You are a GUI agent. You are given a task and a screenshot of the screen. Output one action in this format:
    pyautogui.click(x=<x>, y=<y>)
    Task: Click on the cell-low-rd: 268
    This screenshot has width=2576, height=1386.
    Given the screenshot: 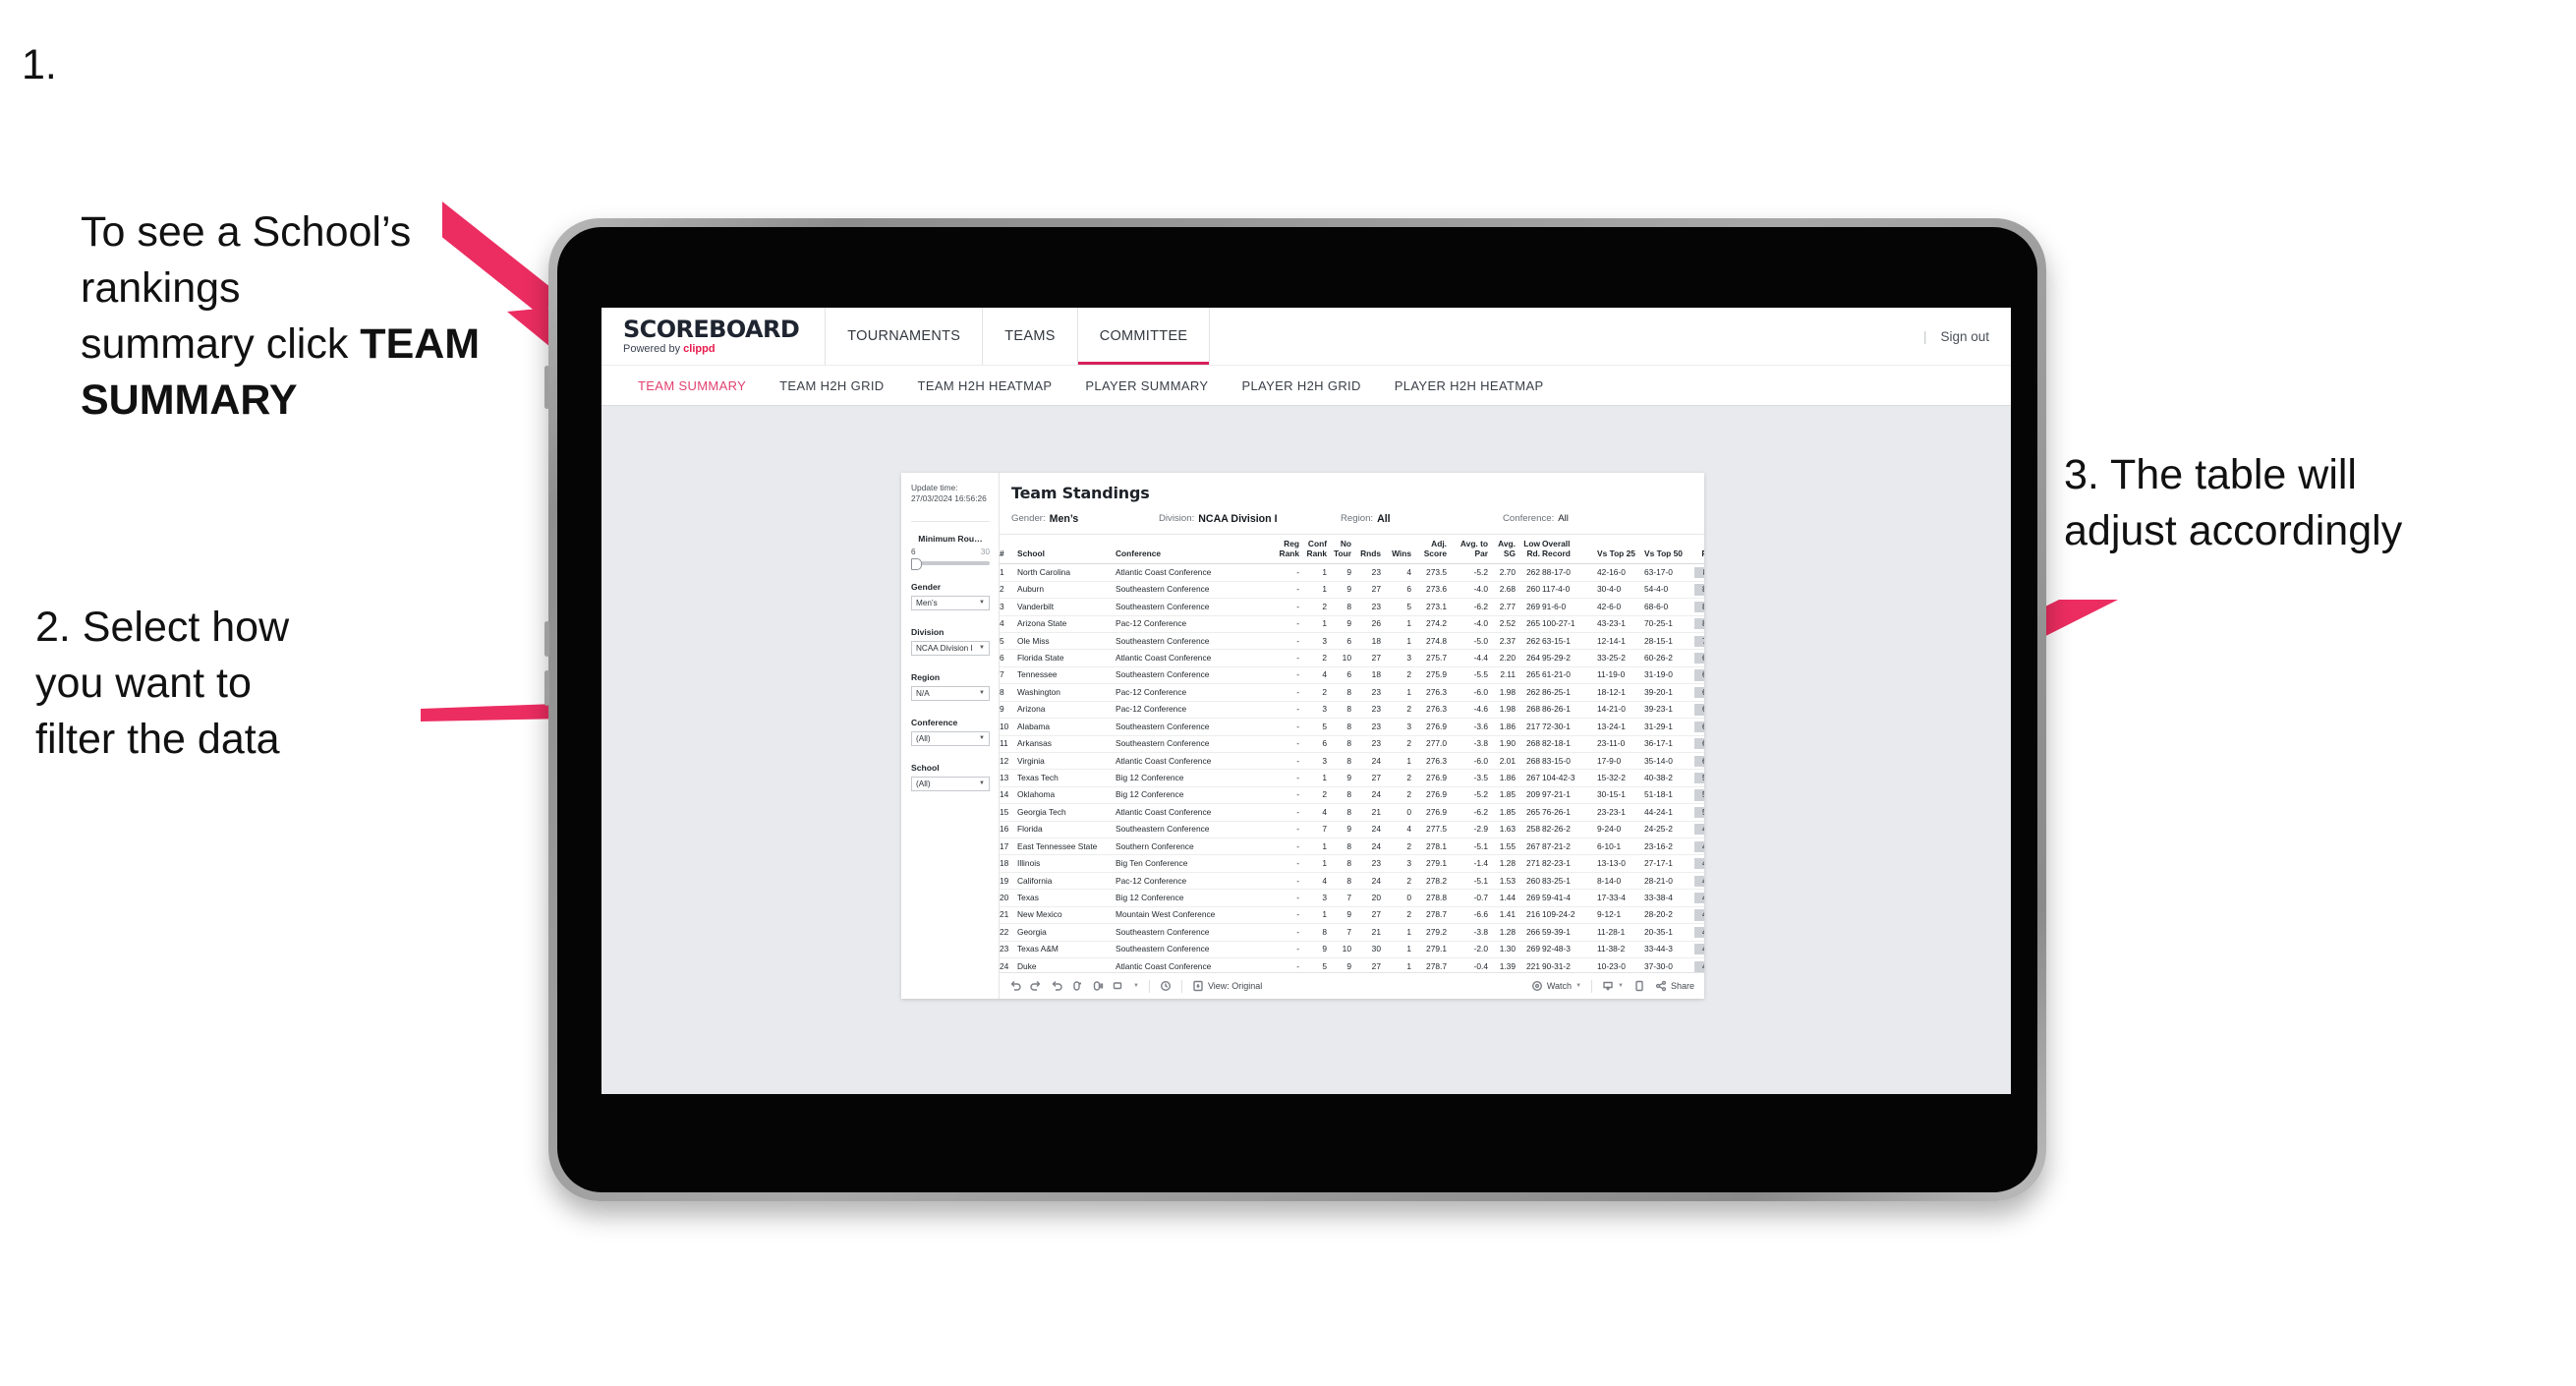 What is the action you would take?
    pyautogui.click(x=1529, y=744)
    